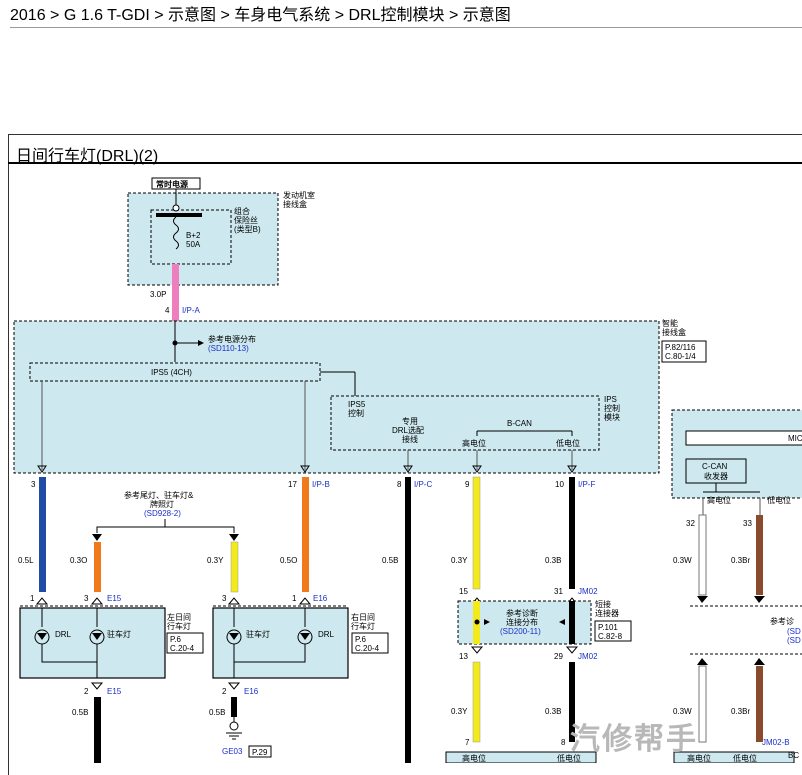  What do you see at coordinates (399, 484) in the screenshot?
I see `pin-8: 8` at bounding box center [399, 484].